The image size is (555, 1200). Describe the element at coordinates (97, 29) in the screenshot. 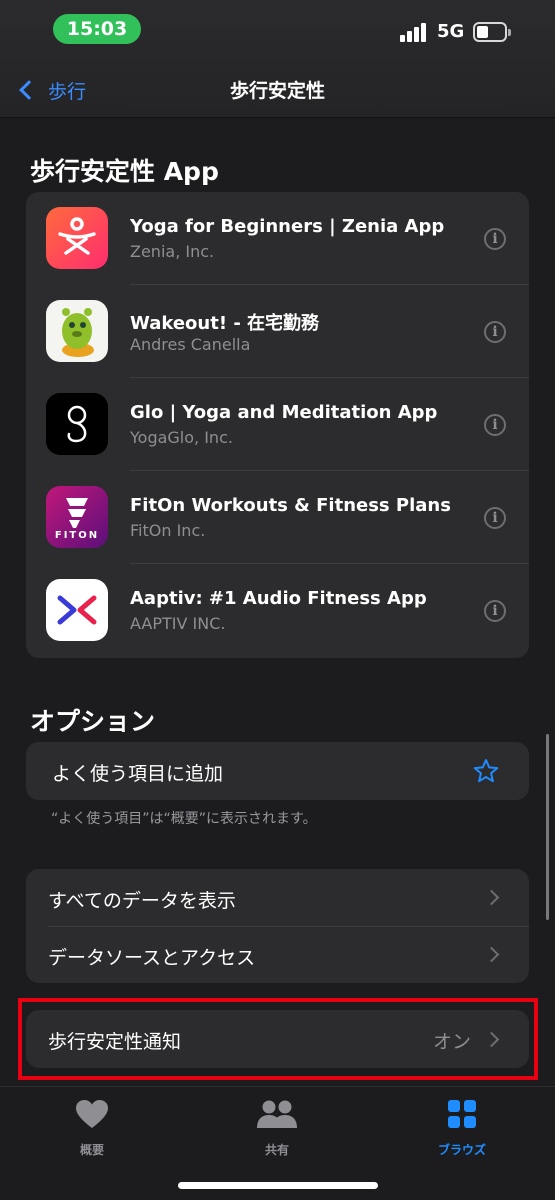

I see `status-time: 15:03` at that location.